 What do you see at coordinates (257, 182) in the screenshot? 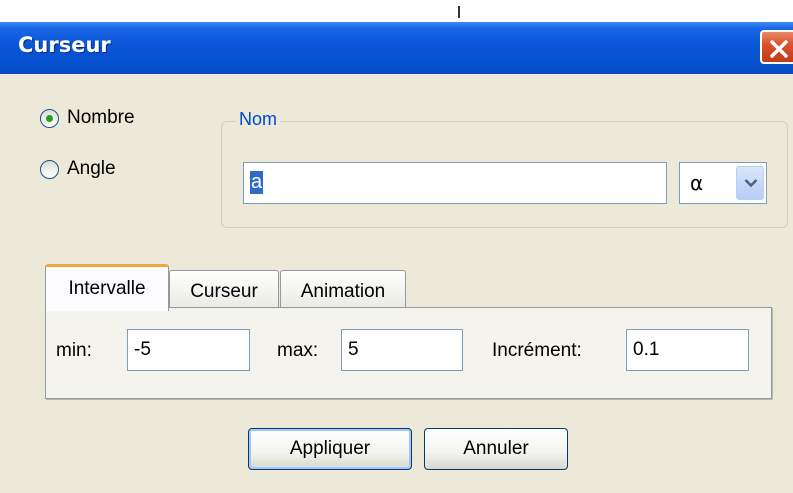
I see `name-input-selected-text: a` at bounding box center [257, 182].